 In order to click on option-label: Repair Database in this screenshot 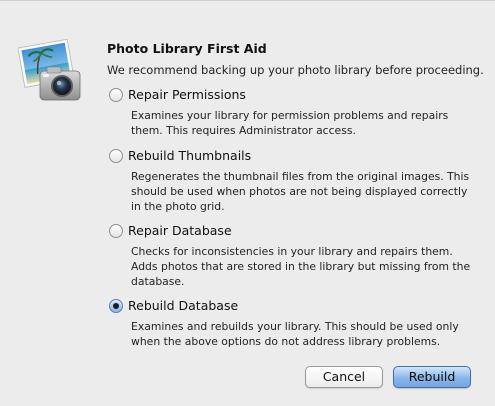, I will do `click(180, 231)`.